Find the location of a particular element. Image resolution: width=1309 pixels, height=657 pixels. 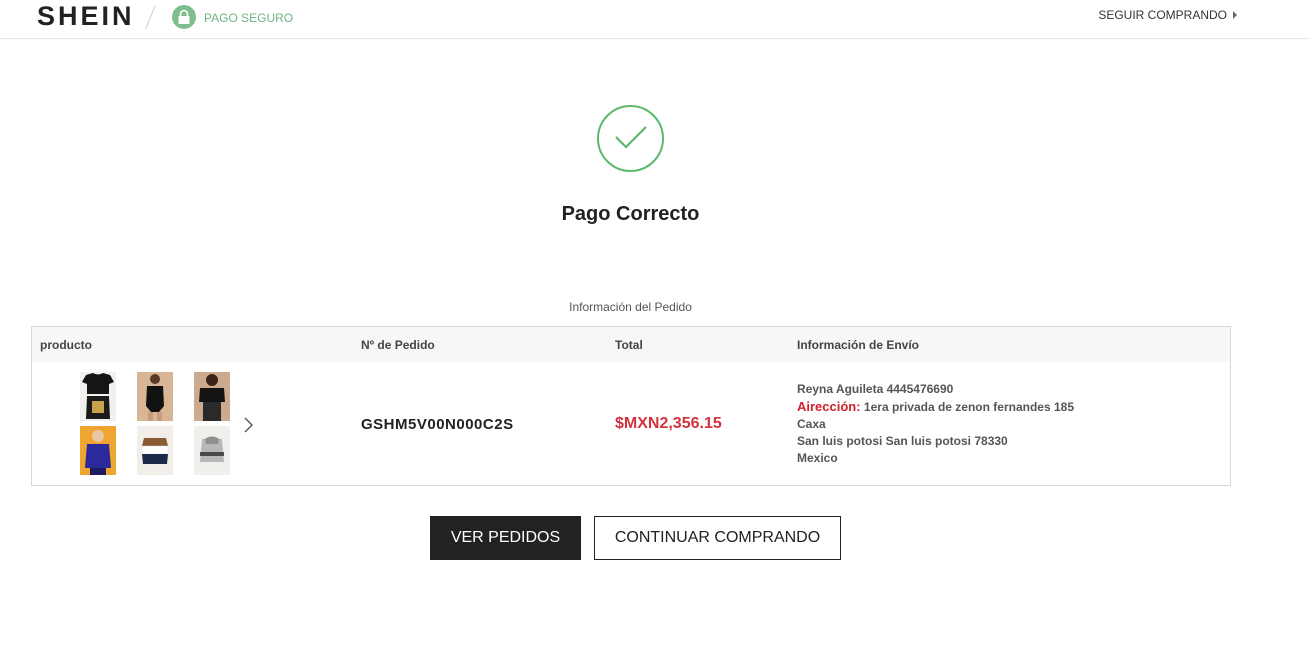

order-info-label: Información del Pedido is located at coordinates (630, 307).